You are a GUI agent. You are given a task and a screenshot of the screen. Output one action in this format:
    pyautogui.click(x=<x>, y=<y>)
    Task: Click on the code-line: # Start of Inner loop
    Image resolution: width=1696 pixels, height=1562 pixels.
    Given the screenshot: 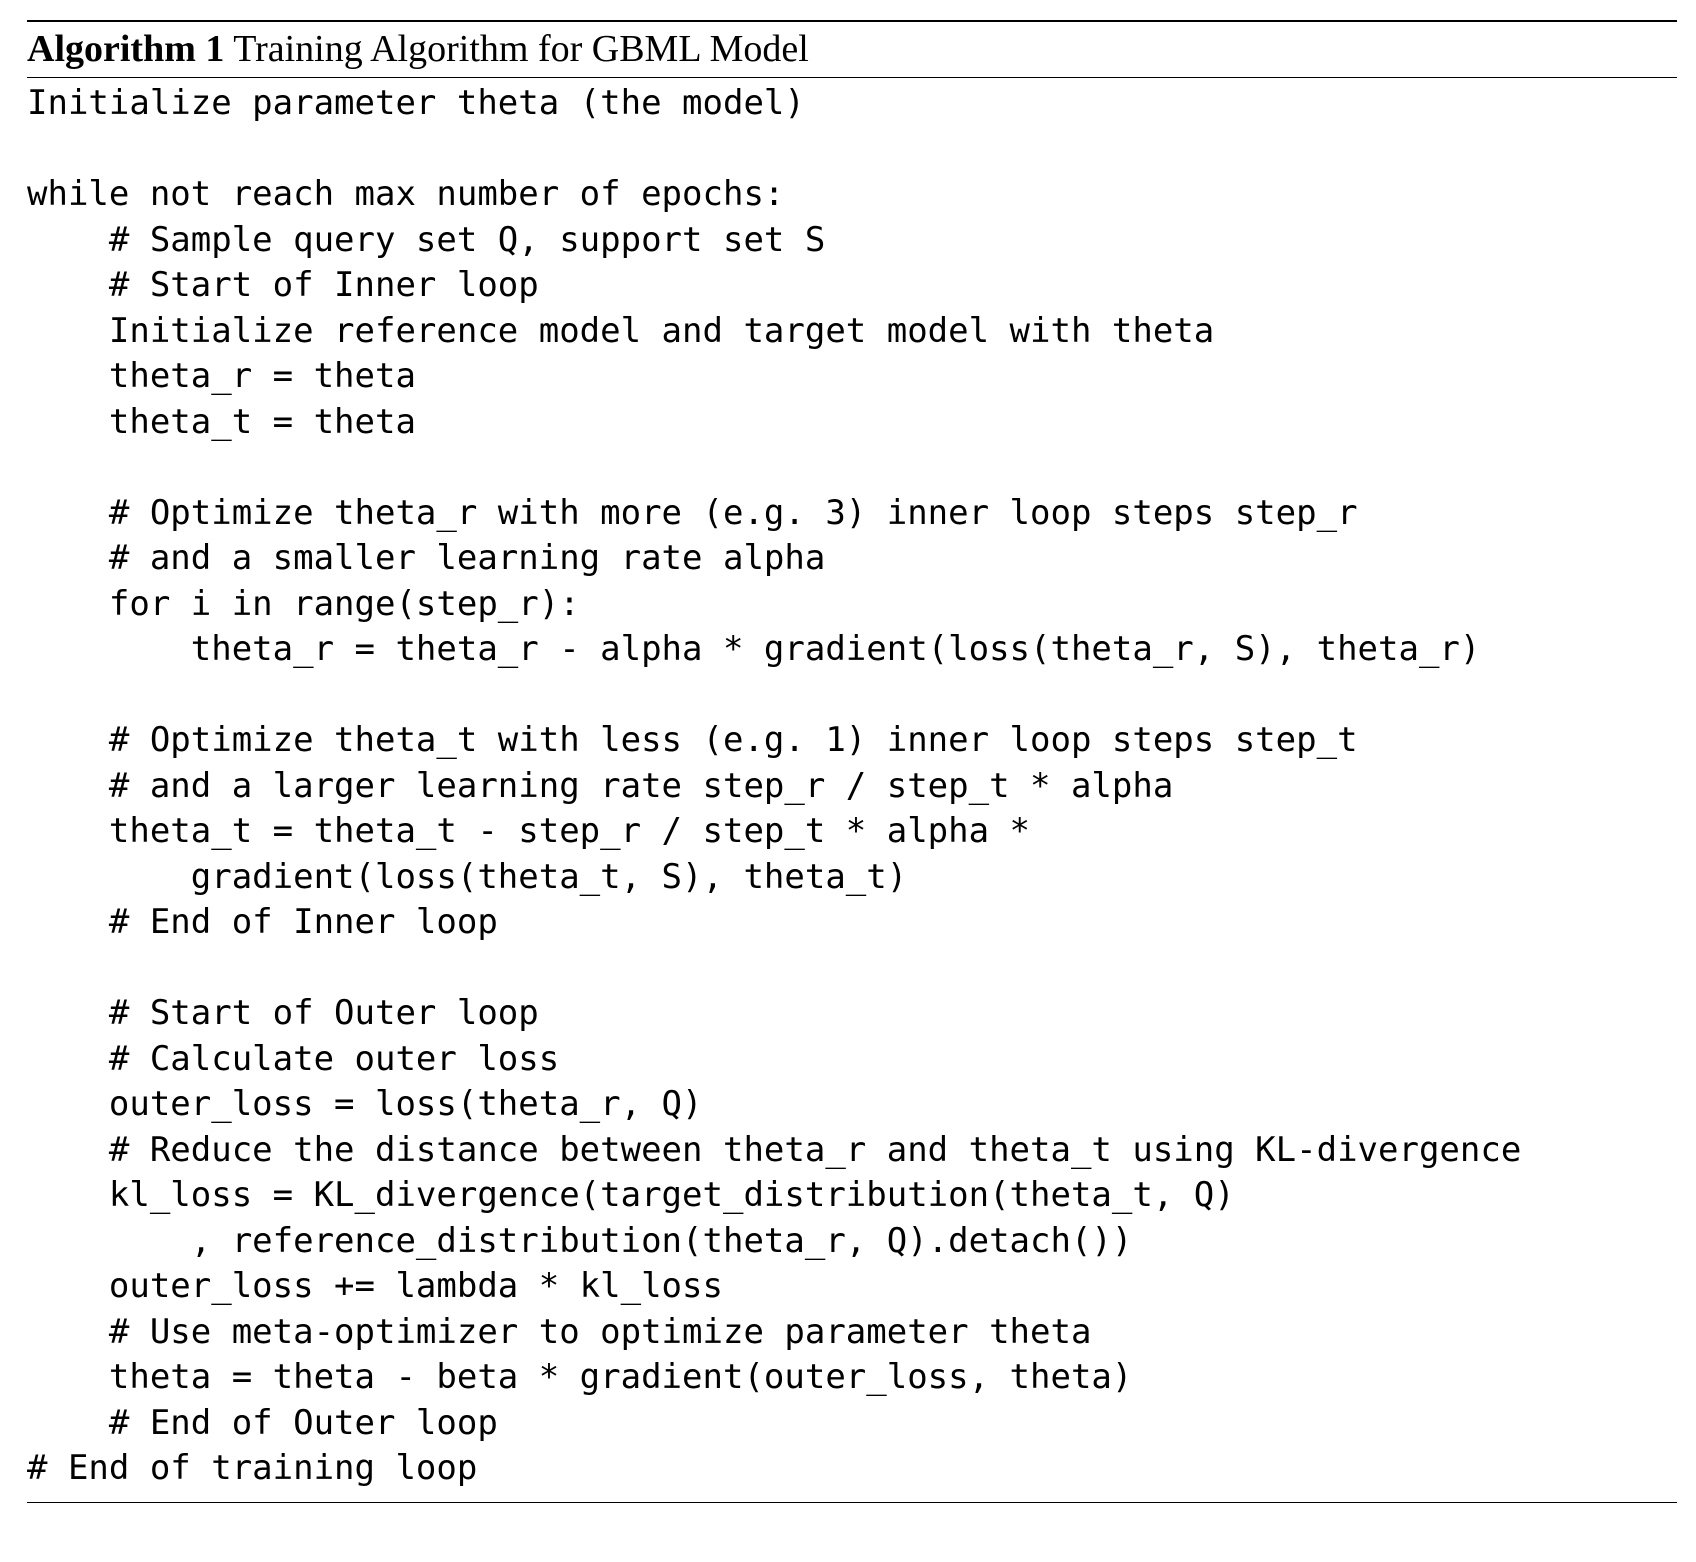 What is the action you would take?
    pyautogui.click(x=283, y=285)
    